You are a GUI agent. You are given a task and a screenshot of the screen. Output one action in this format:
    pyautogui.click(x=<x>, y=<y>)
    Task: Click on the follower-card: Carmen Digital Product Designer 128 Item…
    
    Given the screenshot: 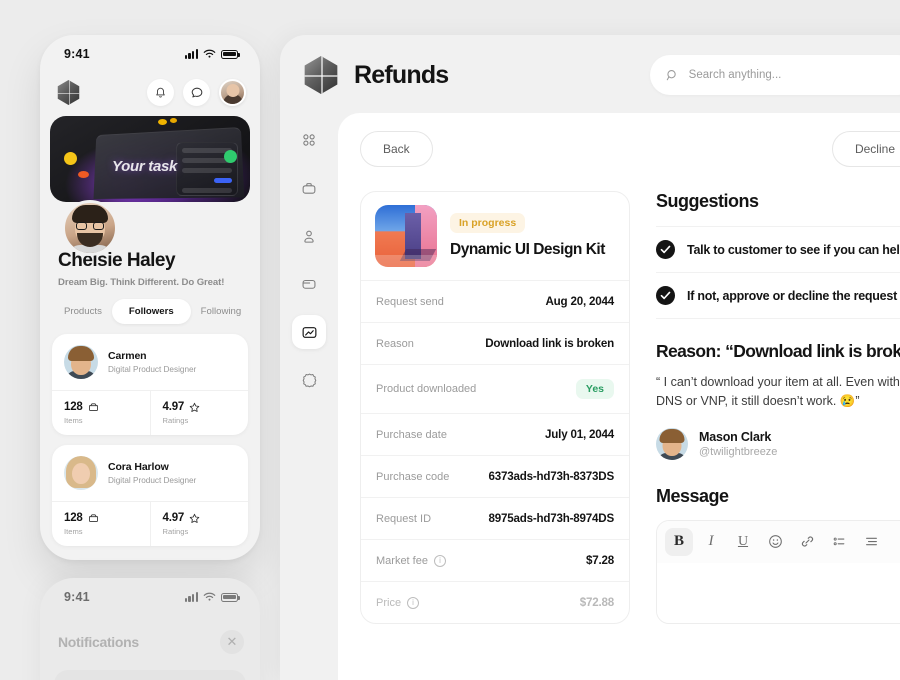 What is the action you would take?
    pyautogui.click(x=150, y=384)
    